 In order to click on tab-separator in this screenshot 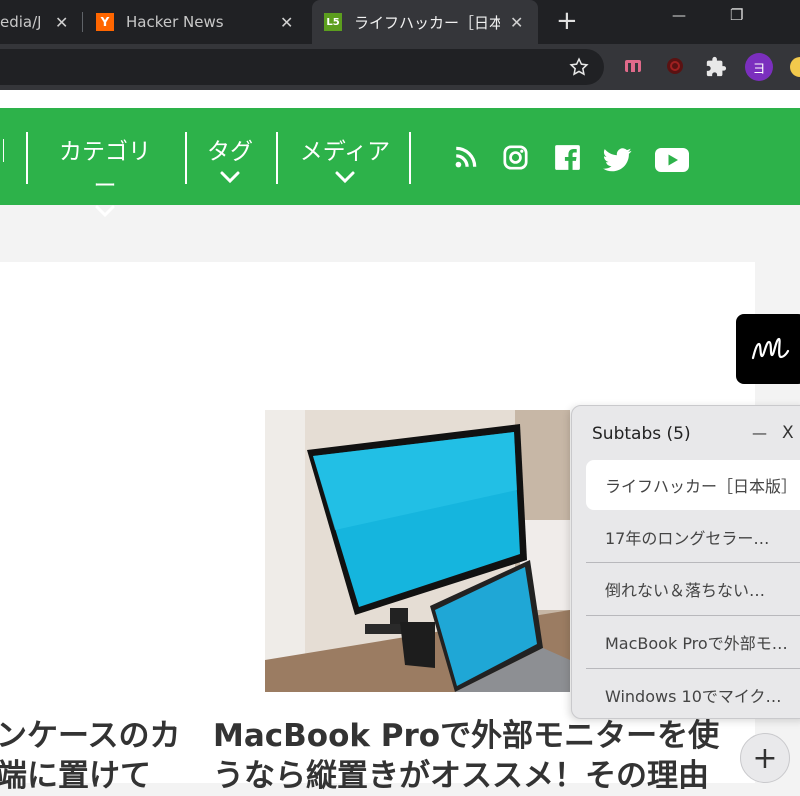, I will do `click(82, 22)`.